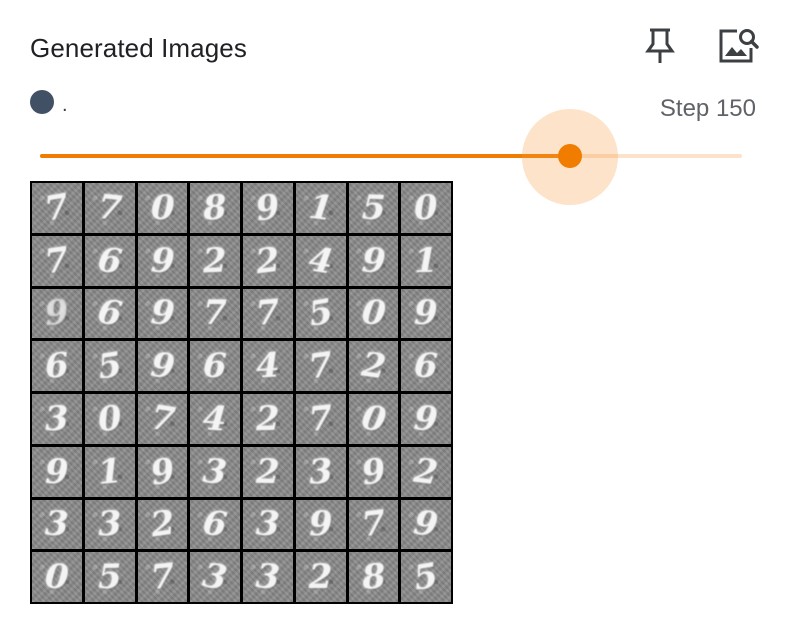 The height and width of the screenshot is (636, 788). What do you see at coordinates (65, 105) in the screenshot?
I see `run-name: .` at bounding box center [65, 105].